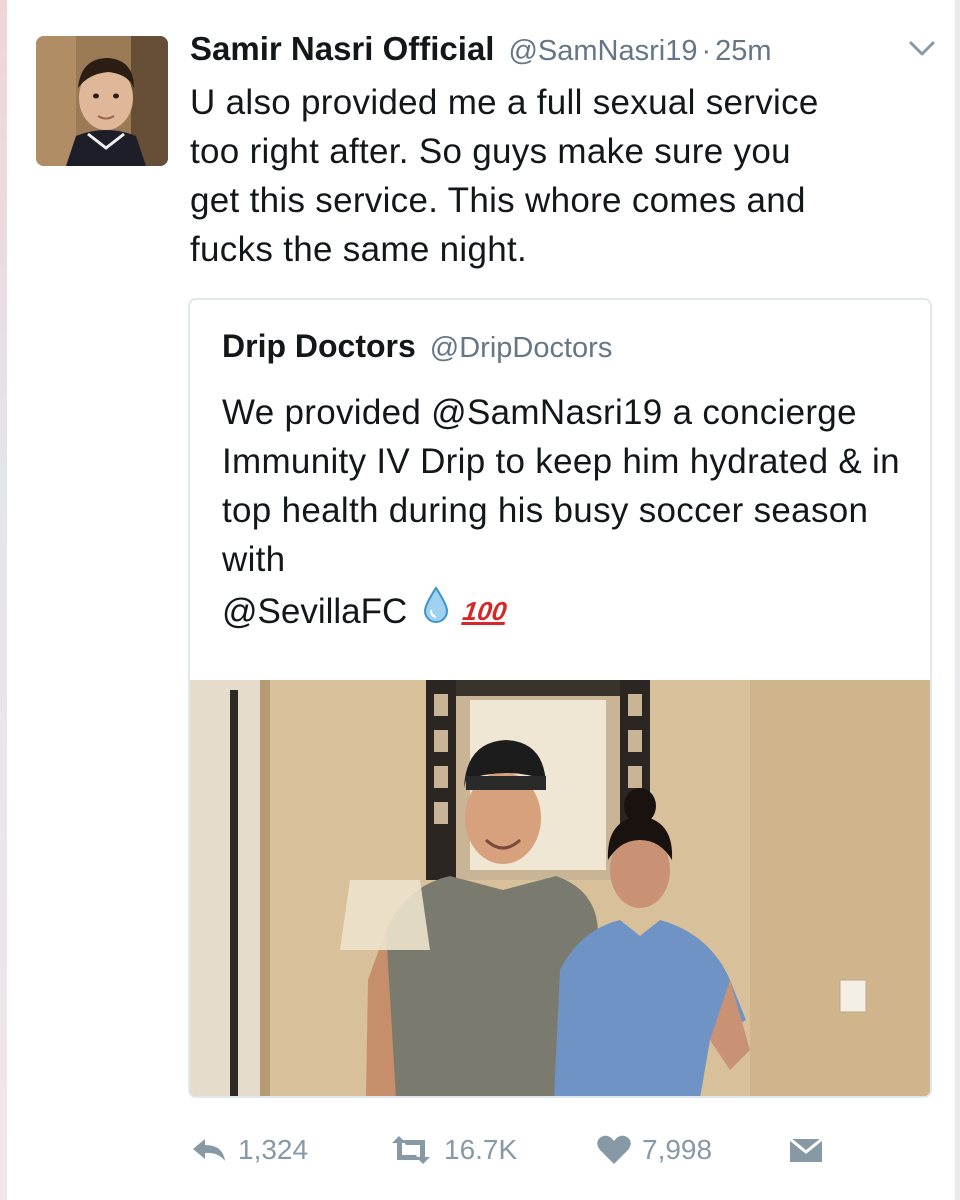  Describe the element at coordinates (521, 348) in the screenshot. I see `quoted-user-handle: @DripDoctors` at that location.